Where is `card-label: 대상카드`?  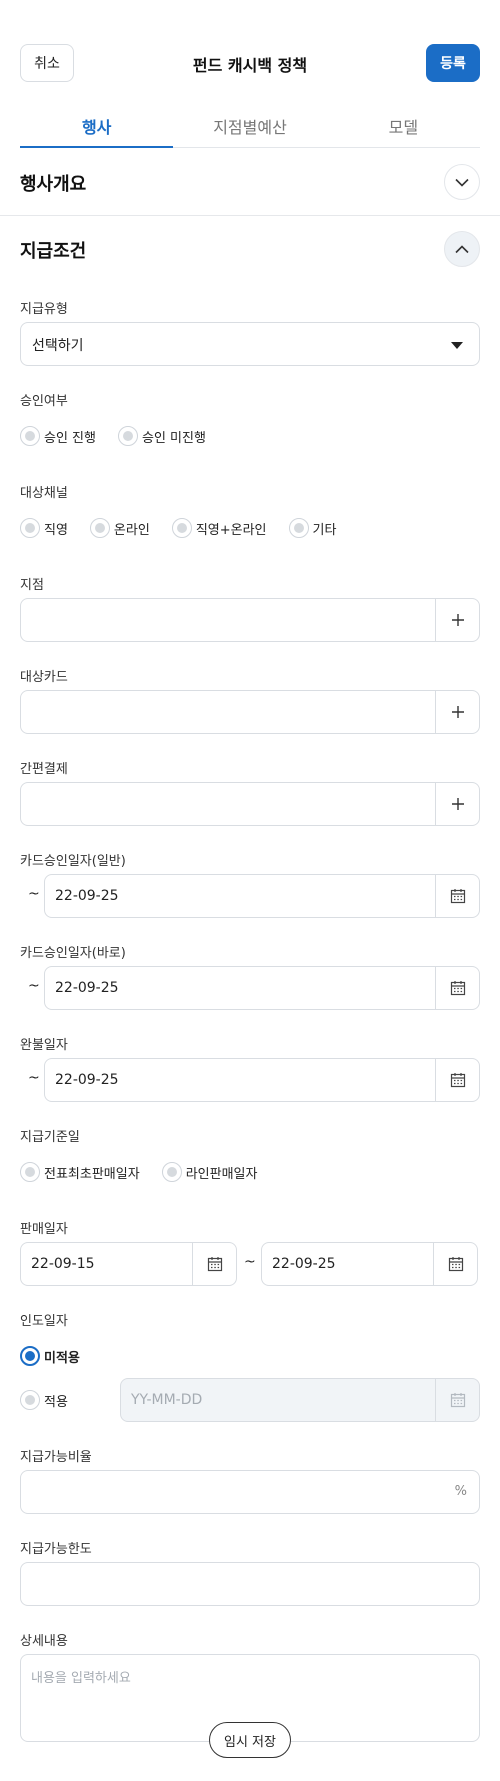
card-label: 대상카드 is located at coordinates (44, 677).